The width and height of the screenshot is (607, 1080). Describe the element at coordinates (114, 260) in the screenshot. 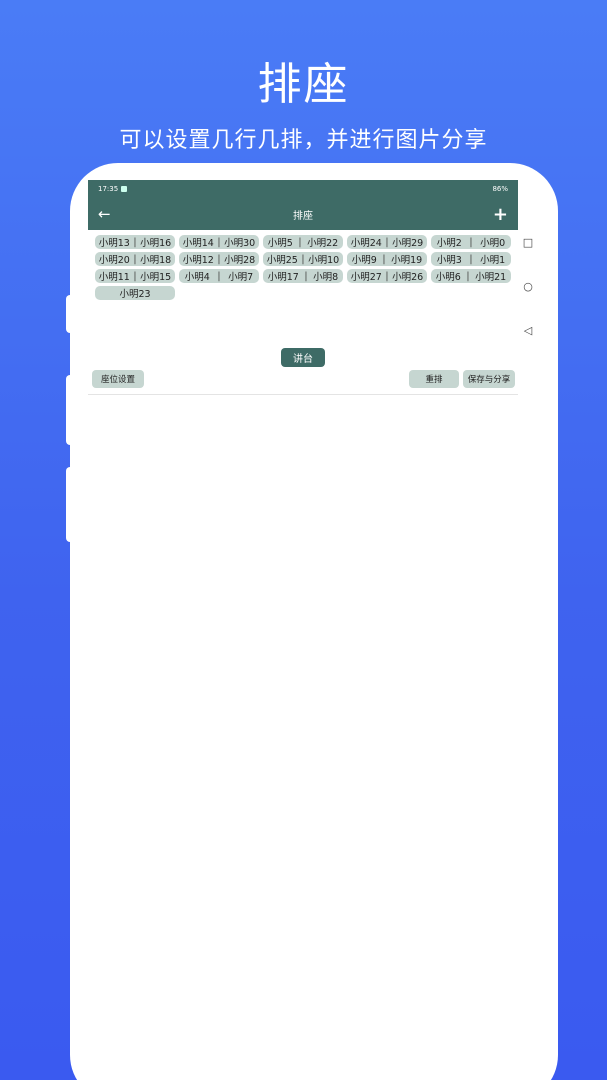

I see `student-name: 小明20` at that location.